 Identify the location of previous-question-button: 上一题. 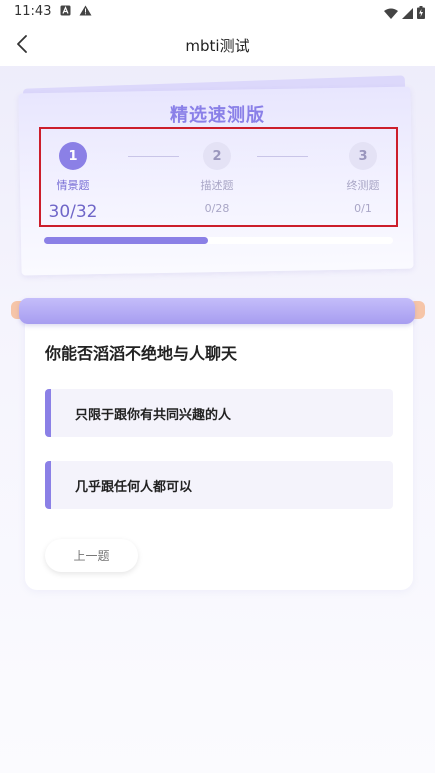
(91, 555).